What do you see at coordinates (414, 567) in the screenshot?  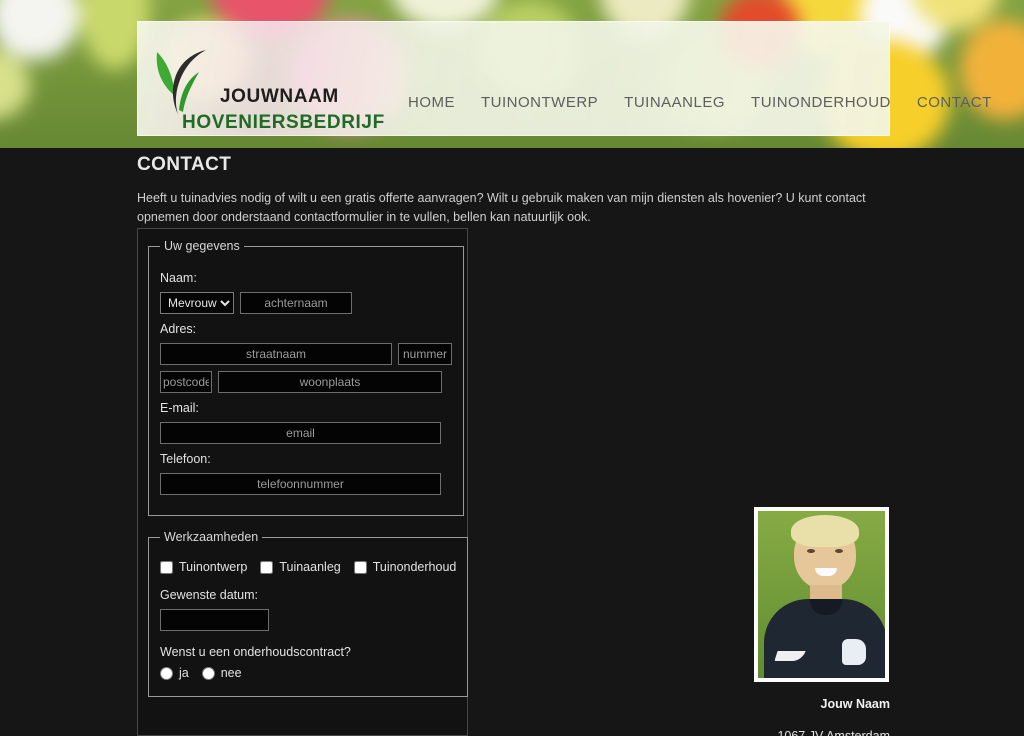 I see `checkbox-label-tuinonderhoud: Tuinonderhoud` at bounding box center [414, 567].